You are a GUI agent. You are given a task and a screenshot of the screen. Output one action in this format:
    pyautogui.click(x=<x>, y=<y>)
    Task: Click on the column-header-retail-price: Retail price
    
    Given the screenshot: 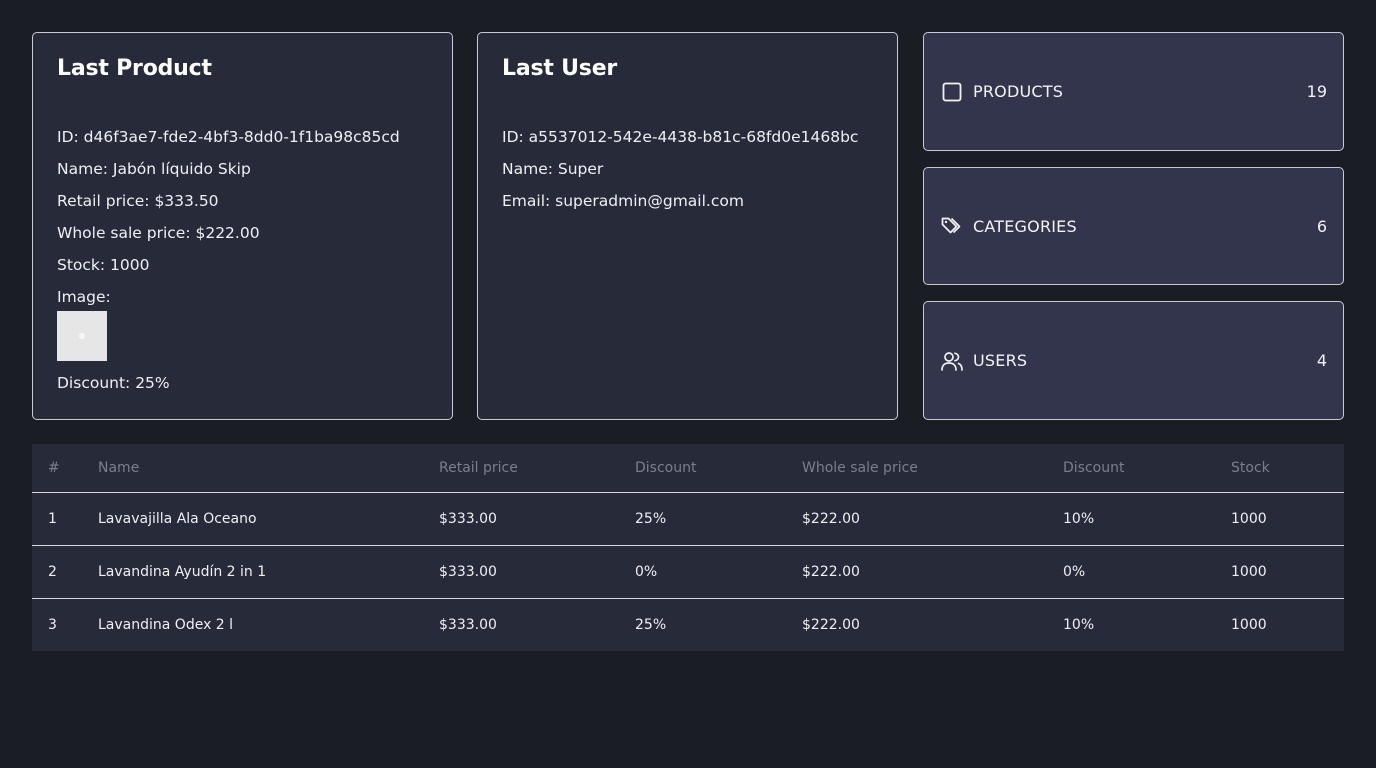 What is the action you would take?
    pyautogui.click(x=521, y=468)
    